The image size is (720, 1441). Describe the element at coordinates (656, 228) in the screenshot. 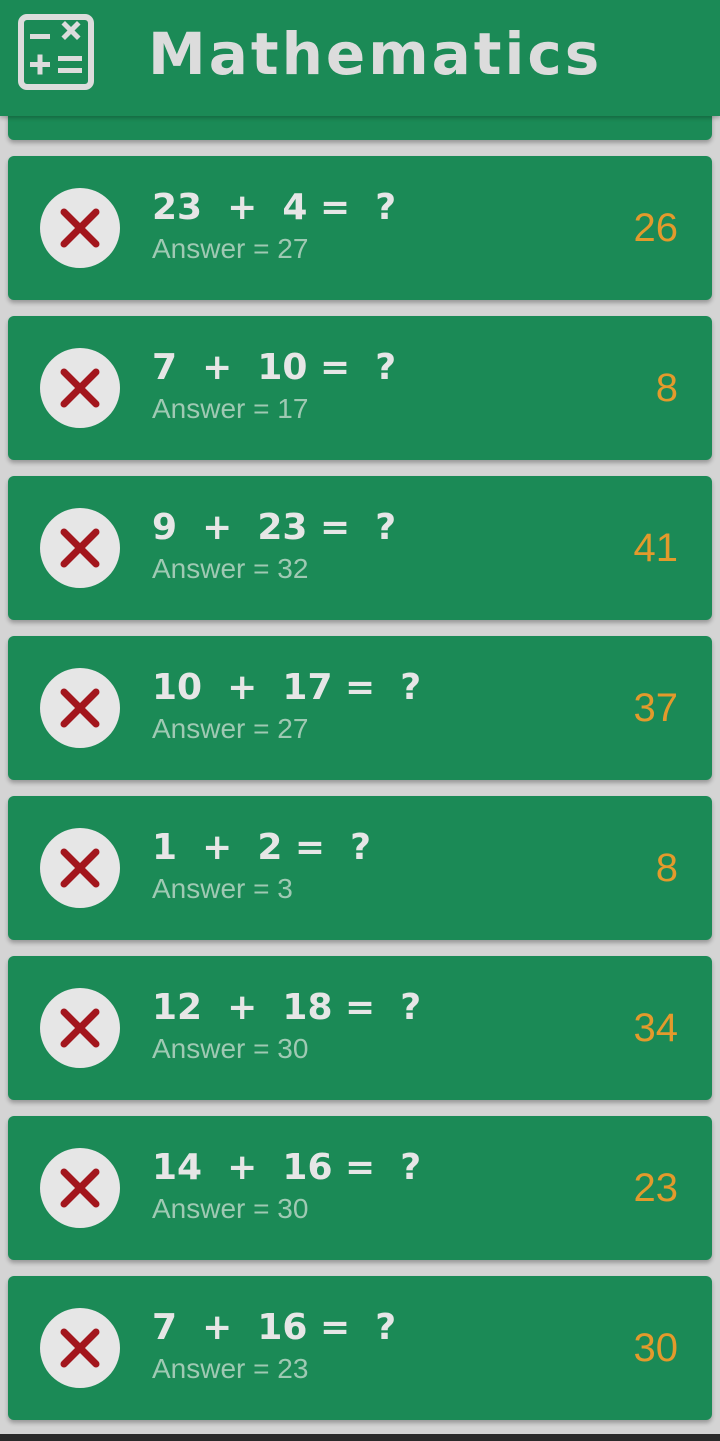

I see `user-answer-value: 26` at that location.